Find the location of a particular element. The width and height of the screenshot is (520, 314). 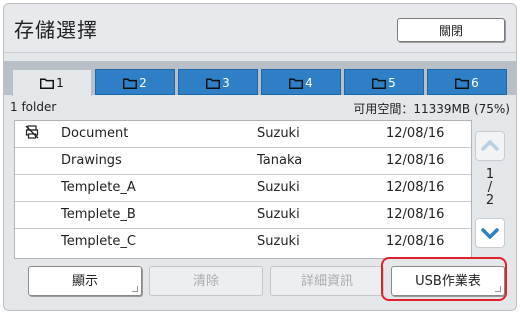

file-name: Document is located at coordinates (95, 133).